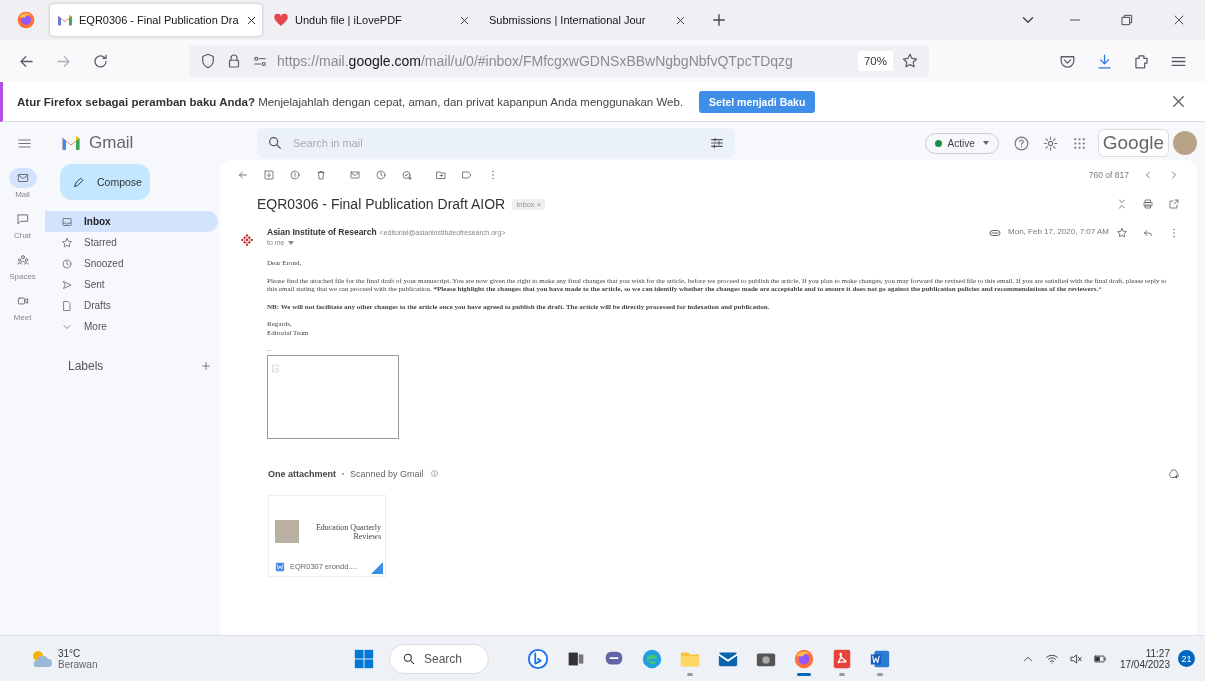 The height and width of the screenshot is (681, 1205). What do you see at coordinates (350, 101) in the screenshot?
I see `notification-message: Atur Firefox sebagai peramban baku Anda? Menjelajahlah dengan cepat, aman, dan privat kapanpun Anda menggunakan Web.` at bounding box center [350, 101].